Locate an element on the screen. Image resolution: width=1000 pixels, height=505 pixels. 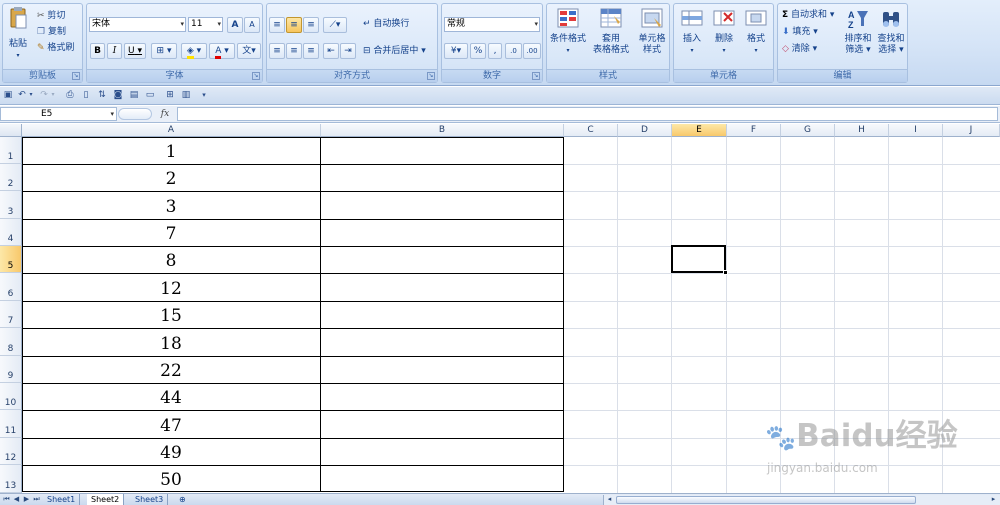
fill-button: ⬇ 填充 ▾ is located at coordinates (800, 32).